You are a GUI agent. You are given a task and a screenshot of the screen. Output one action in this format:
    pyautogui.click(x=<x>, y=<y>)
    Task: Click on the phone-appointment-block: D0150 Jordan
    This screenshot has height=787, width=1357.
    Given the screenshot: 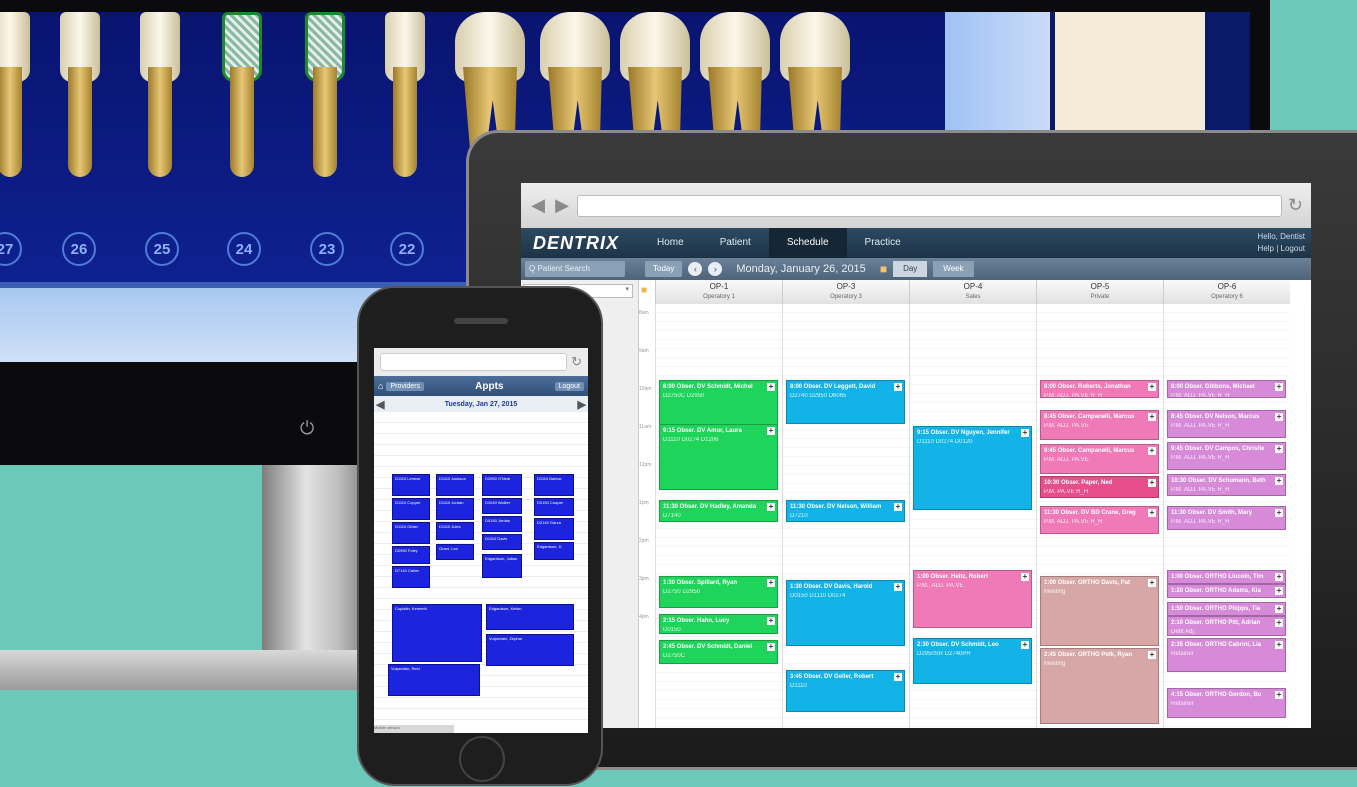 What is the action you would take?
    pyautogui.click(x=502, y=524)
    